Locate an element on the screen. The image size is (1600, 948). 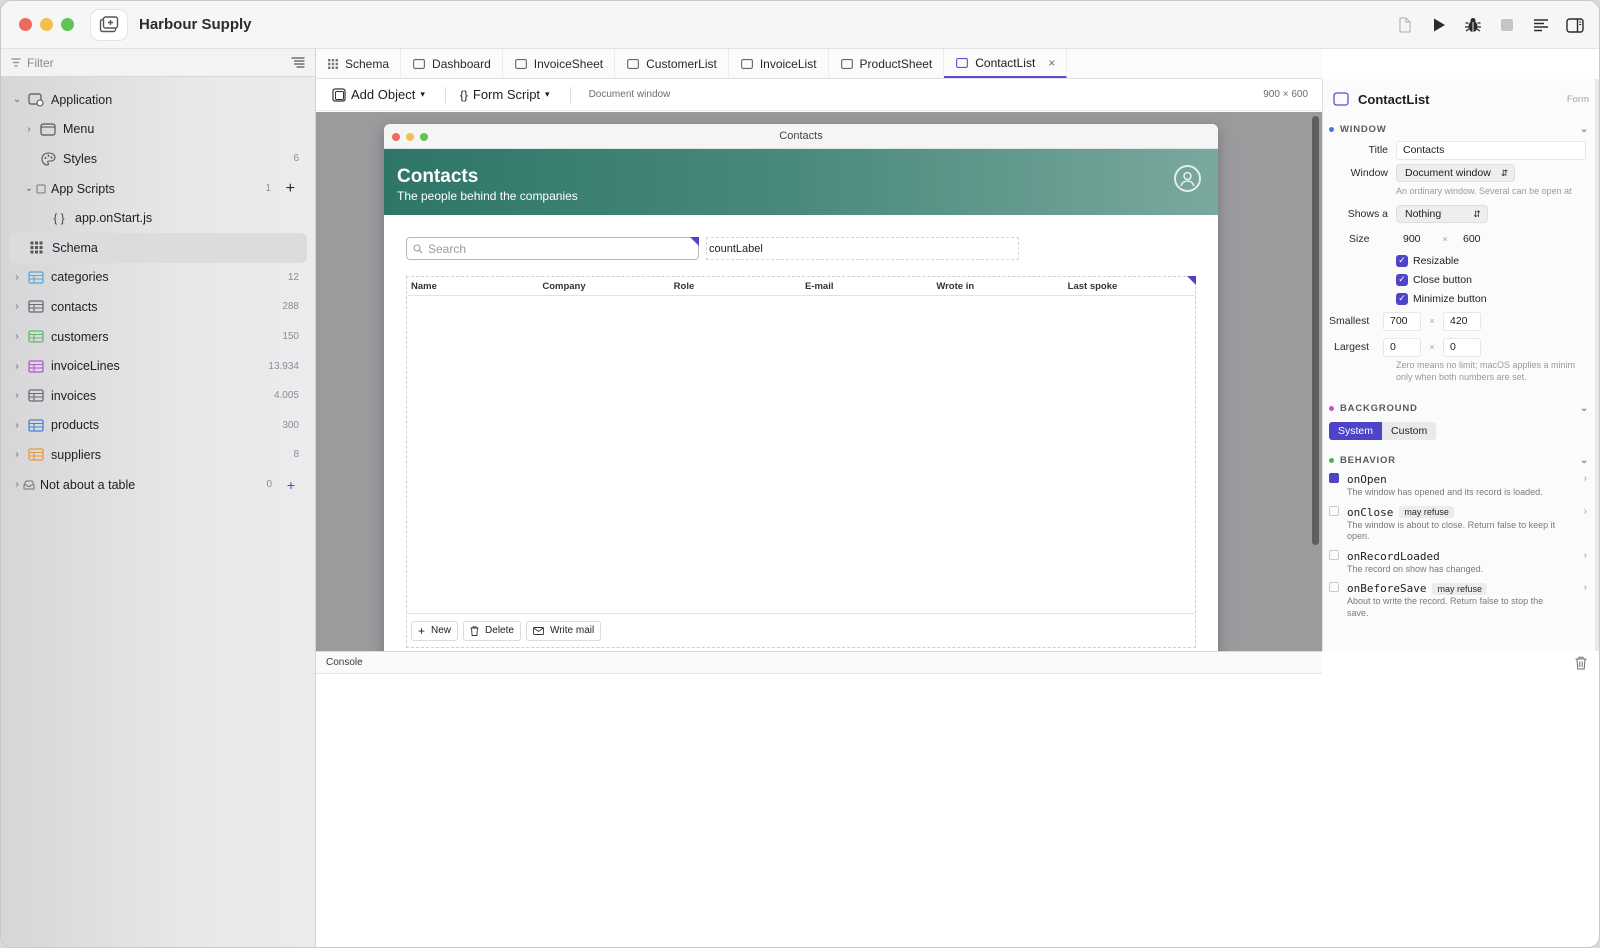
column-header-role: Role is located at coordinates (735, 286).